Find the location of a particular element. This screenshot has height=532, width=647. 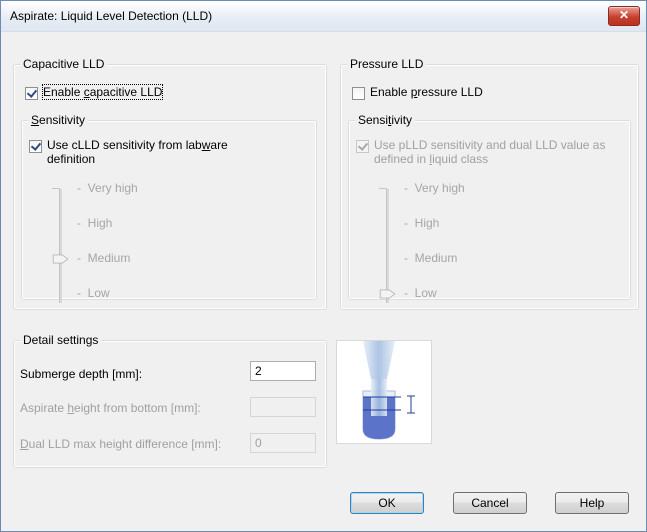

use-liquid-class-check-icon is located at coordinates (362, 146).